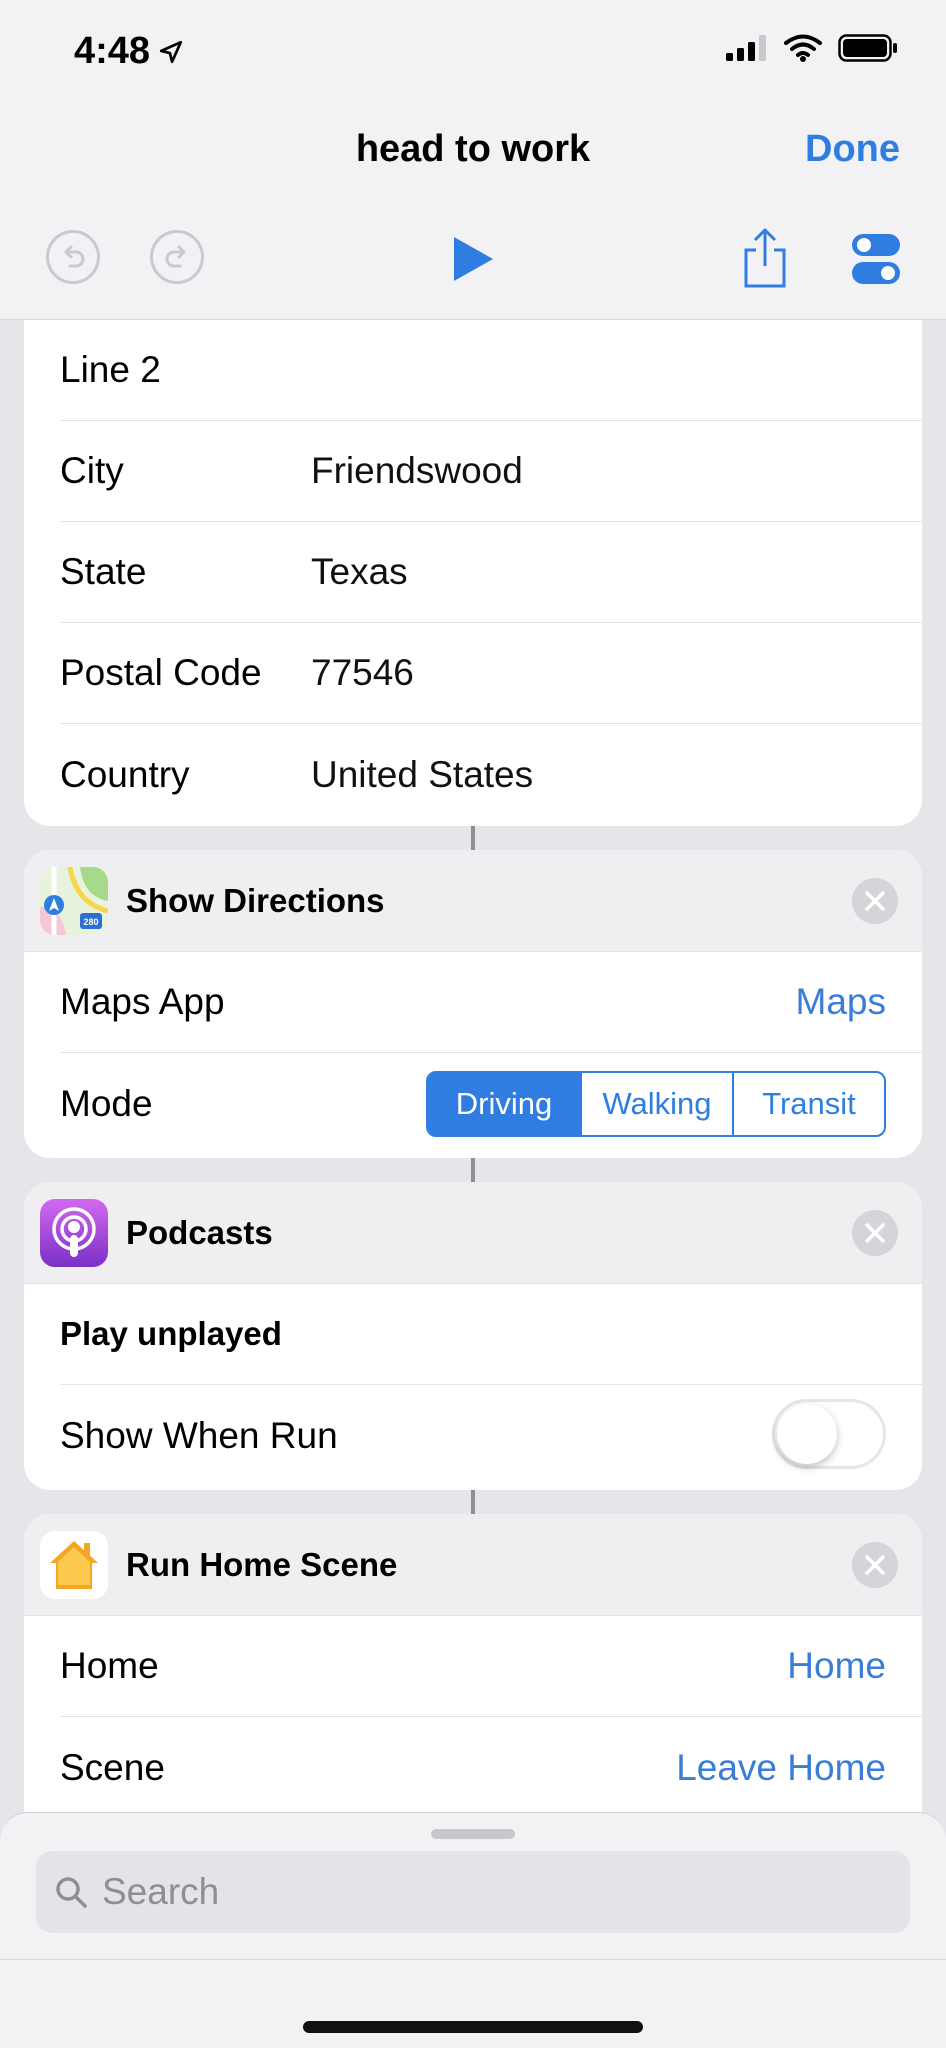 Image resolution: width=946 pixels, height=2048 pixels. What do you see at coordinates (491, 1666) in the screenshot?
I see `home-row: Home Home` at bounding box center [491, 1666].